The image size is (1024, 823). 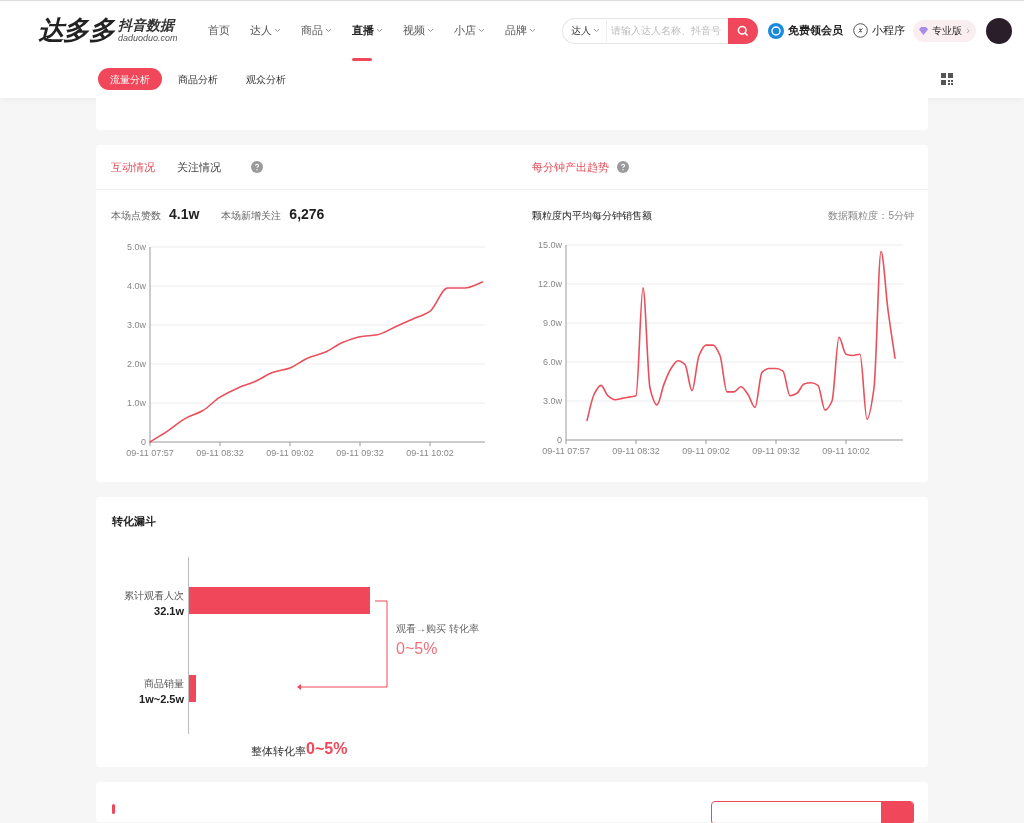 I want to click on link-icon, so click(x=861, y=30).